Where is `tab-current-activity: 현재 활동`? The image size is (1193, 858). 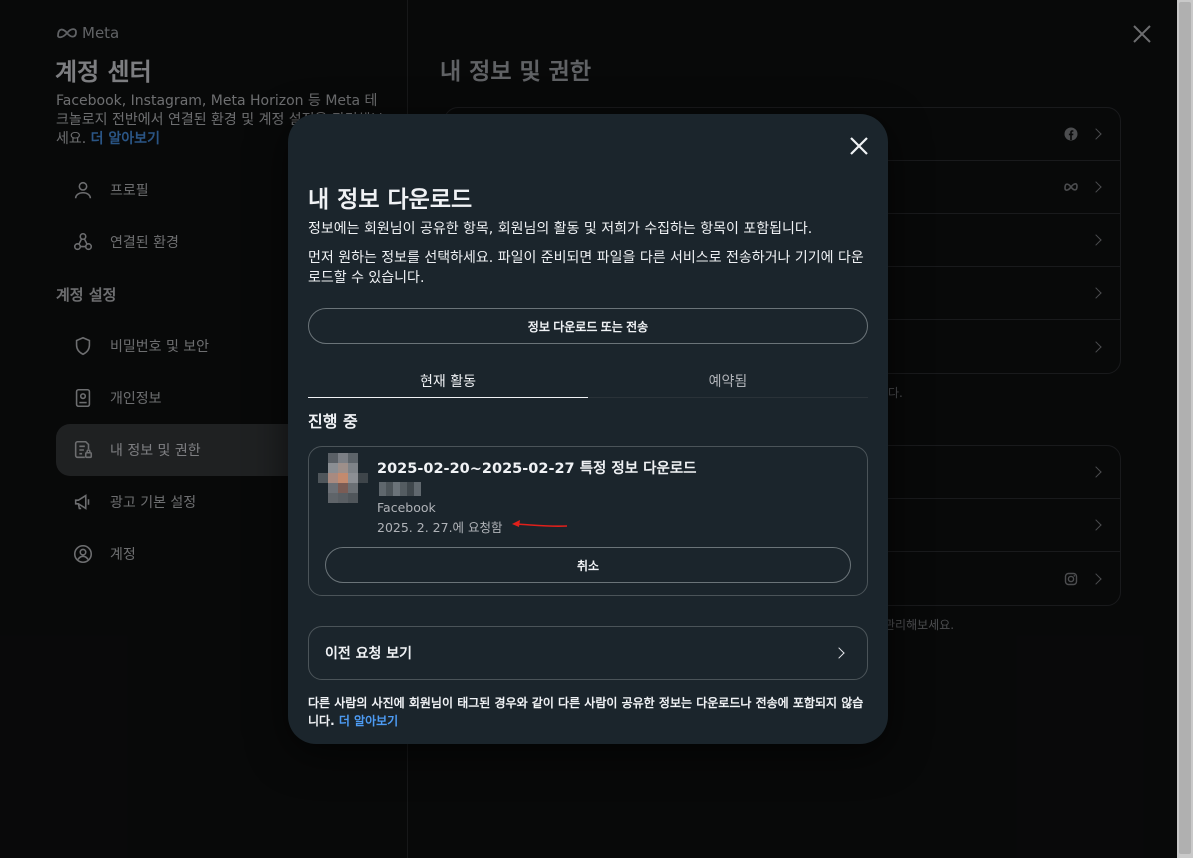
tab-current-activity: 현재 활동 is located at coordinates (448, 381).